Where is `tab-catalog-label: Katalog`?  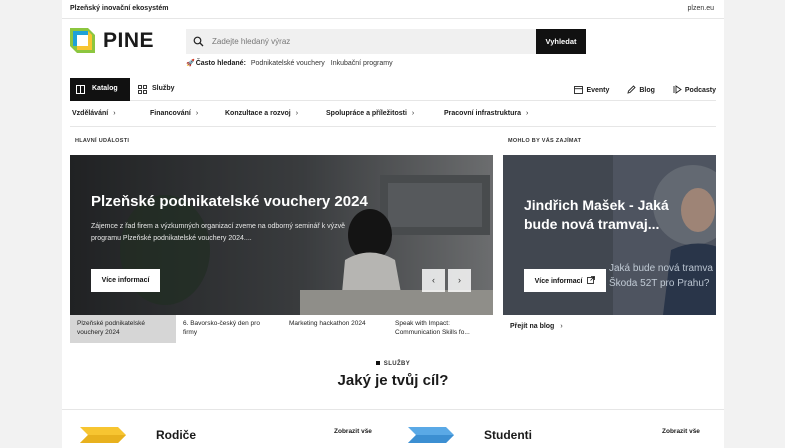 tab-catalog-label: Katalog is located at coordinates (105, 88).